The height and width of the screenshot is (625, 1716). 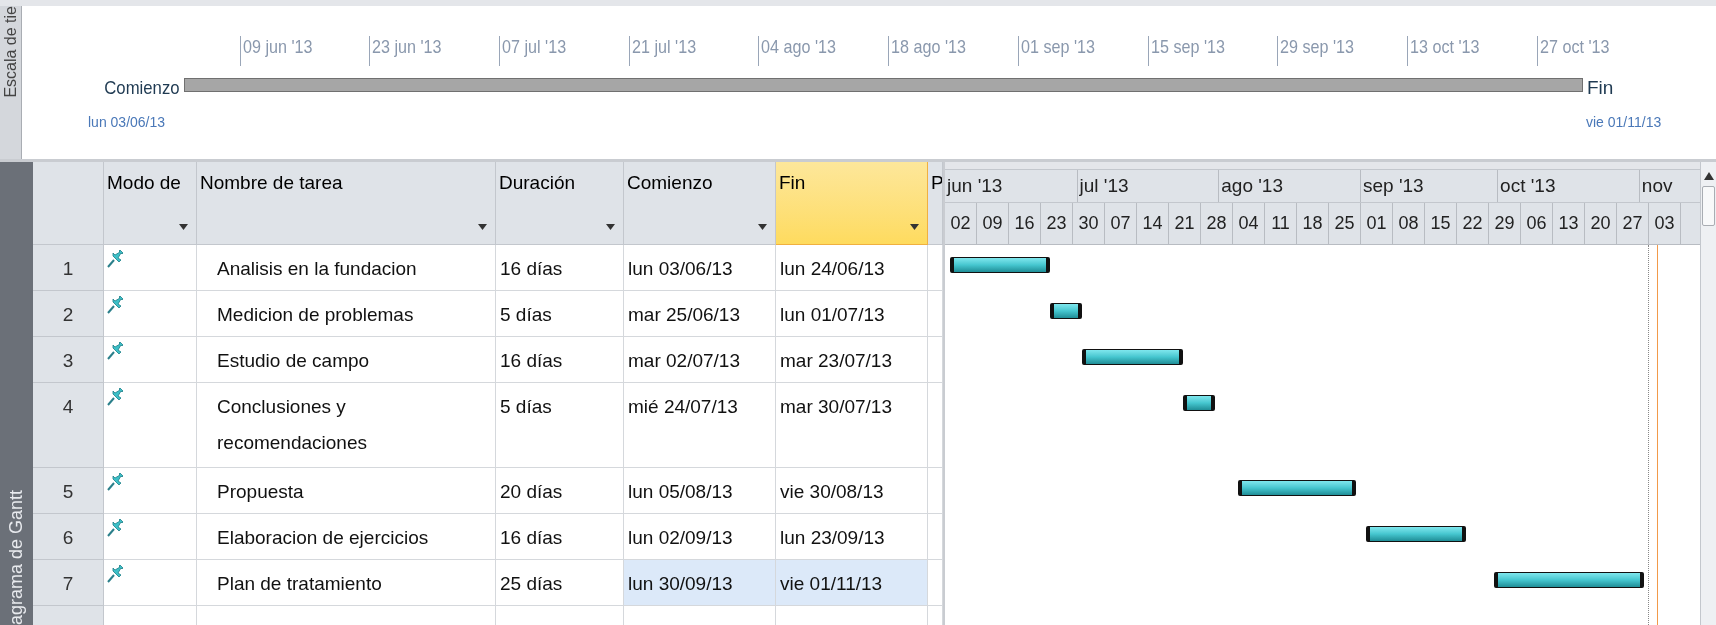 What do you see at coordinates (1217, 223) in the screenshot?
I see `week-header: 28` at bounding box center [1217, 223].